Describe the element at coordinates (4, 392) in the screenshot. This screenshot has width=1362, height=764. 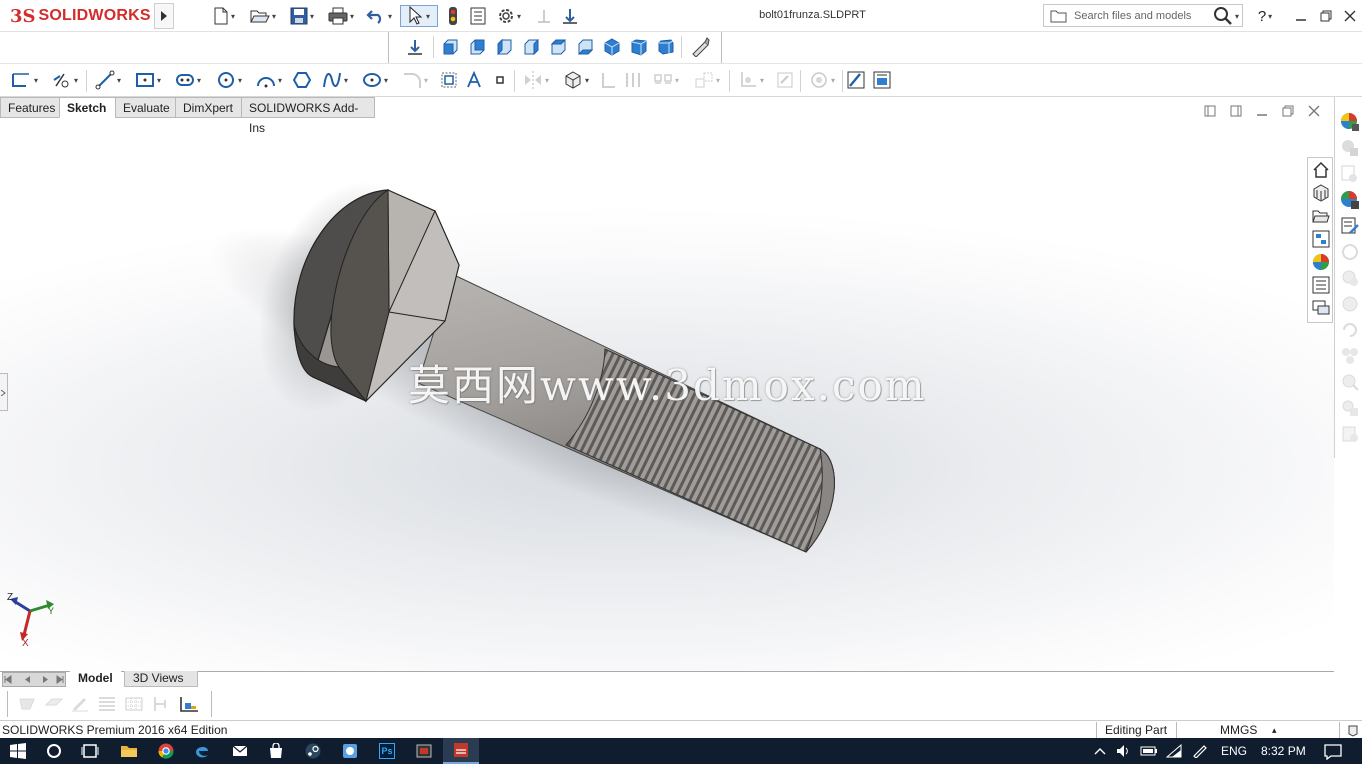
I see `feature-manager-toggle` at that location.